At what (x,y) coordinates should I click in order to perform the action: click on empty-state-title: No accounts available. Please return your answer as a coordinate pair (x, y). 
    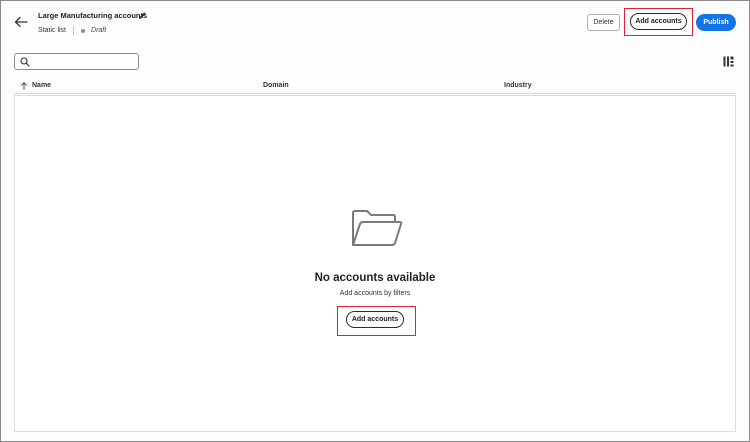
    Looking at the image, I should click on (375, 278).